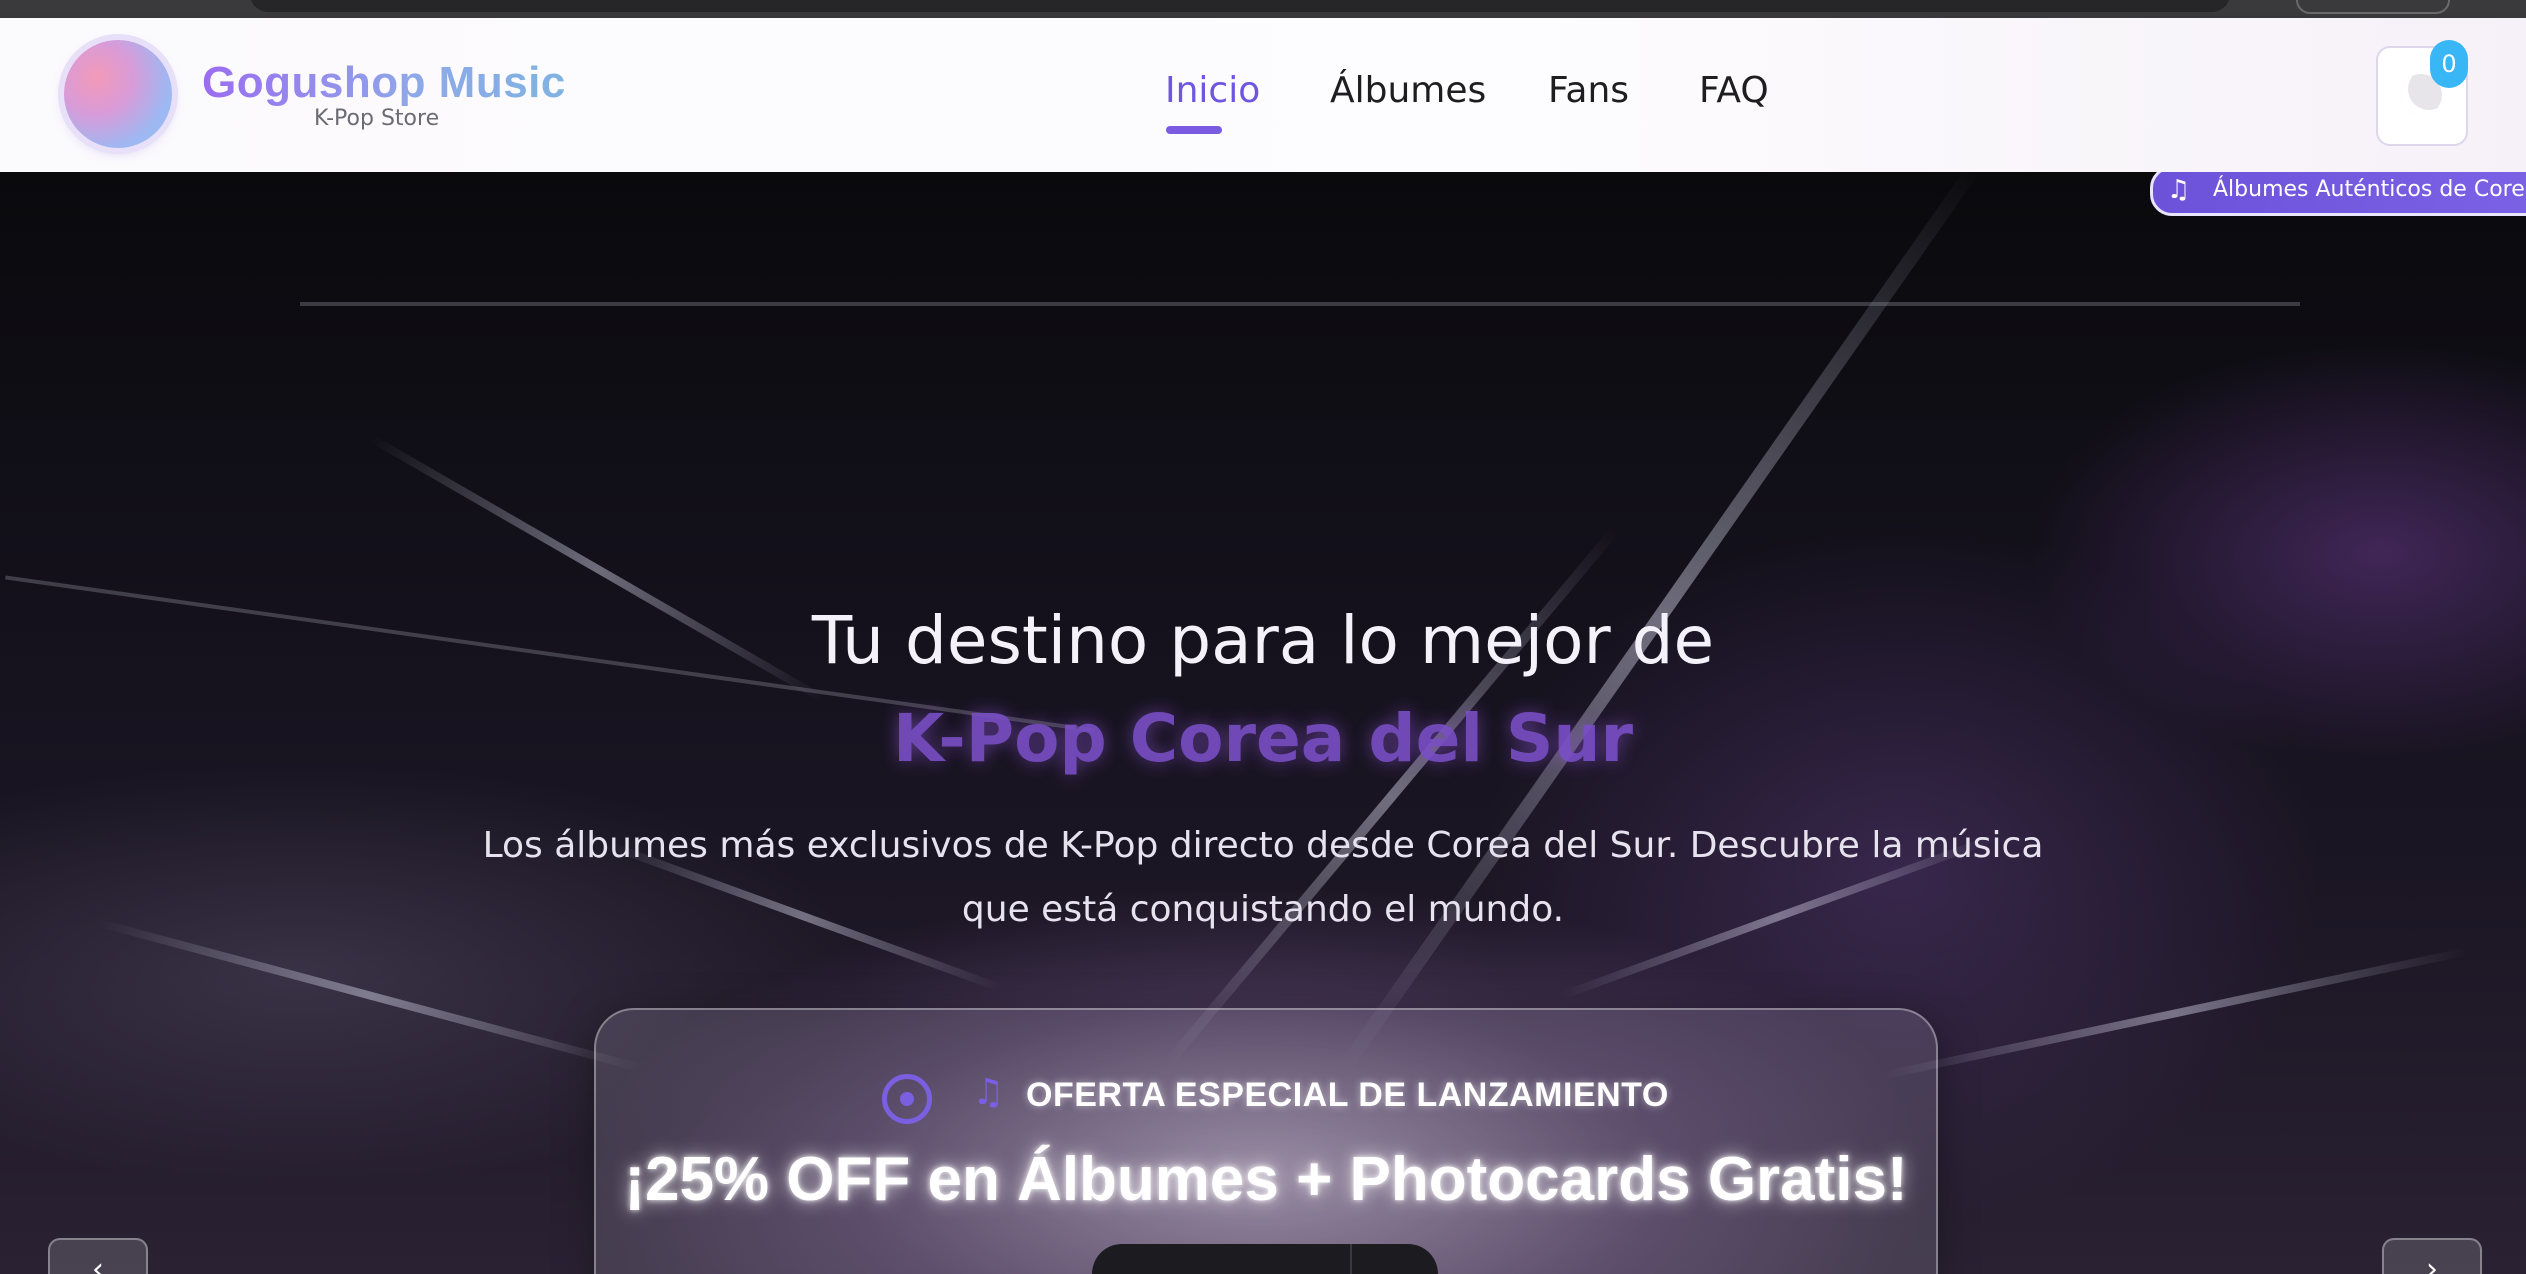 Image resolution: width=2526 pixels, height=1274 pixels. Describe the element at coordinates (118, 94) in the screenshot. I see `logo-icon` at that location.